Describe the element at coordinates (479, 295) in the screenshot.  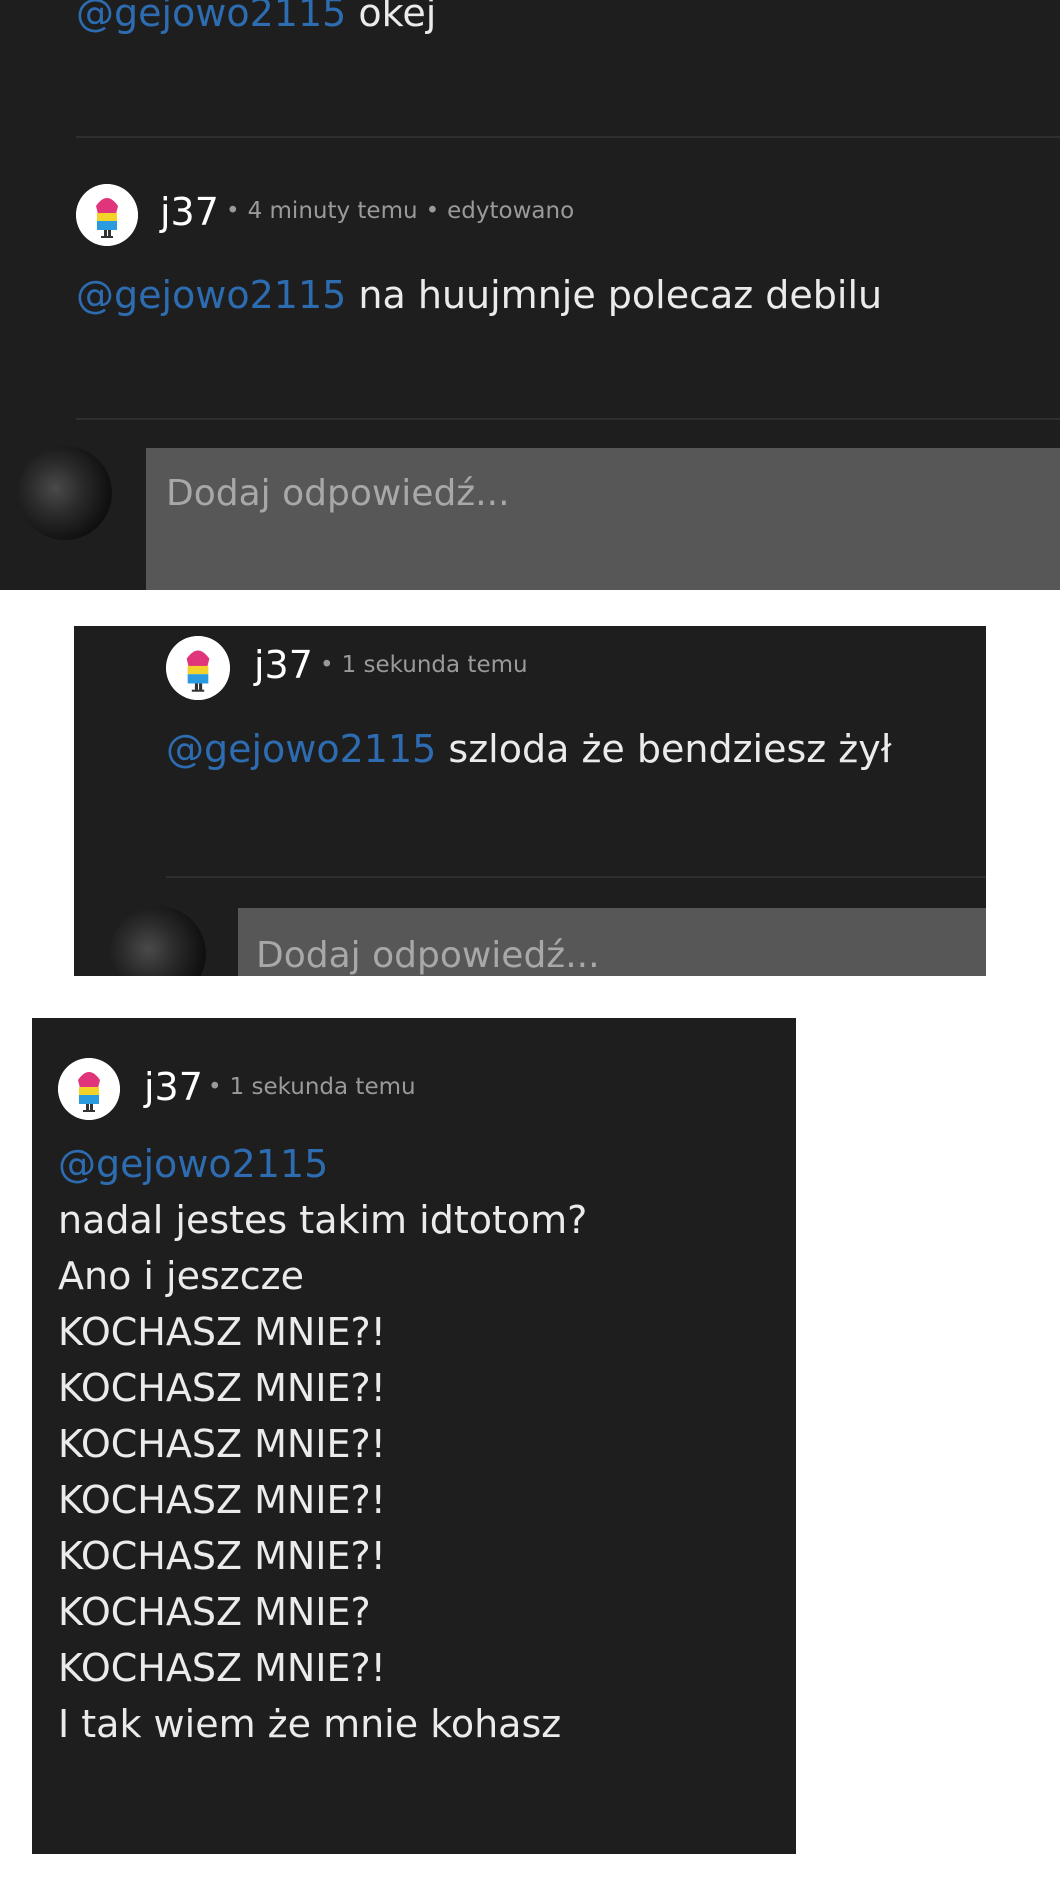
I see `comment-body: @gejowo2115 na huujmnje polecaz debilu` at that location.